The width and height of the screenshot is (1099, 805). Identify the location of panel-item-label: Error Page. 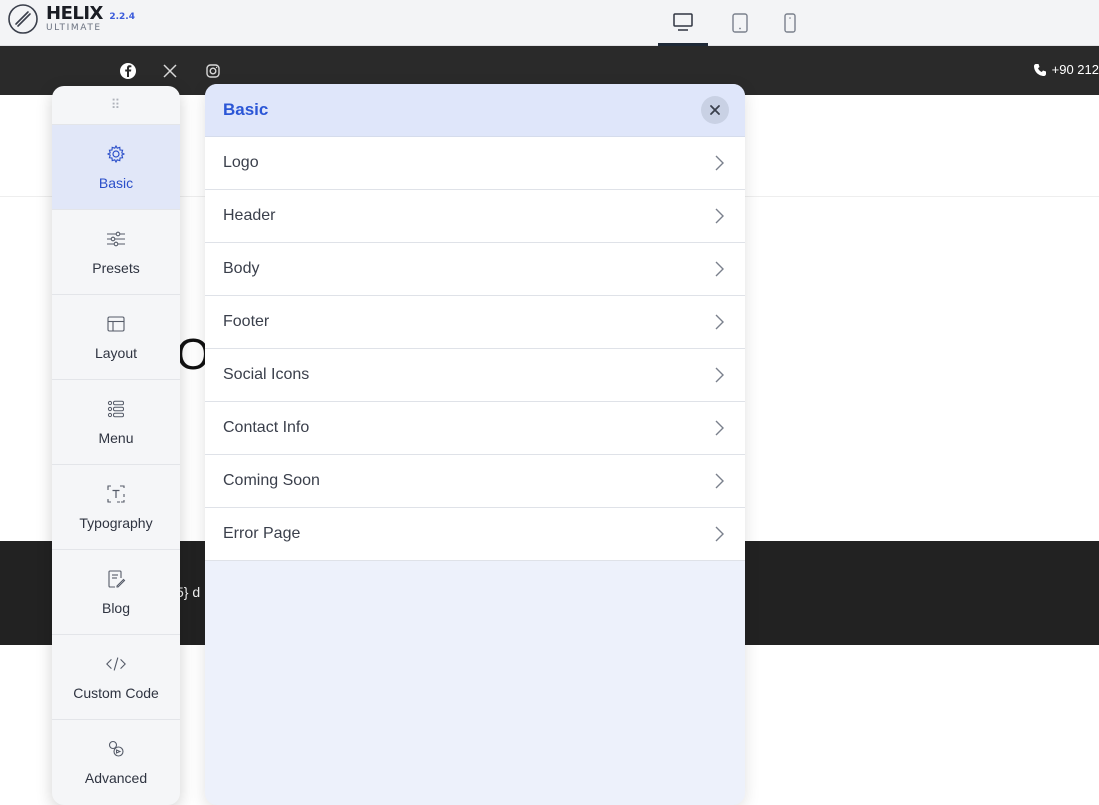
(262, 533).